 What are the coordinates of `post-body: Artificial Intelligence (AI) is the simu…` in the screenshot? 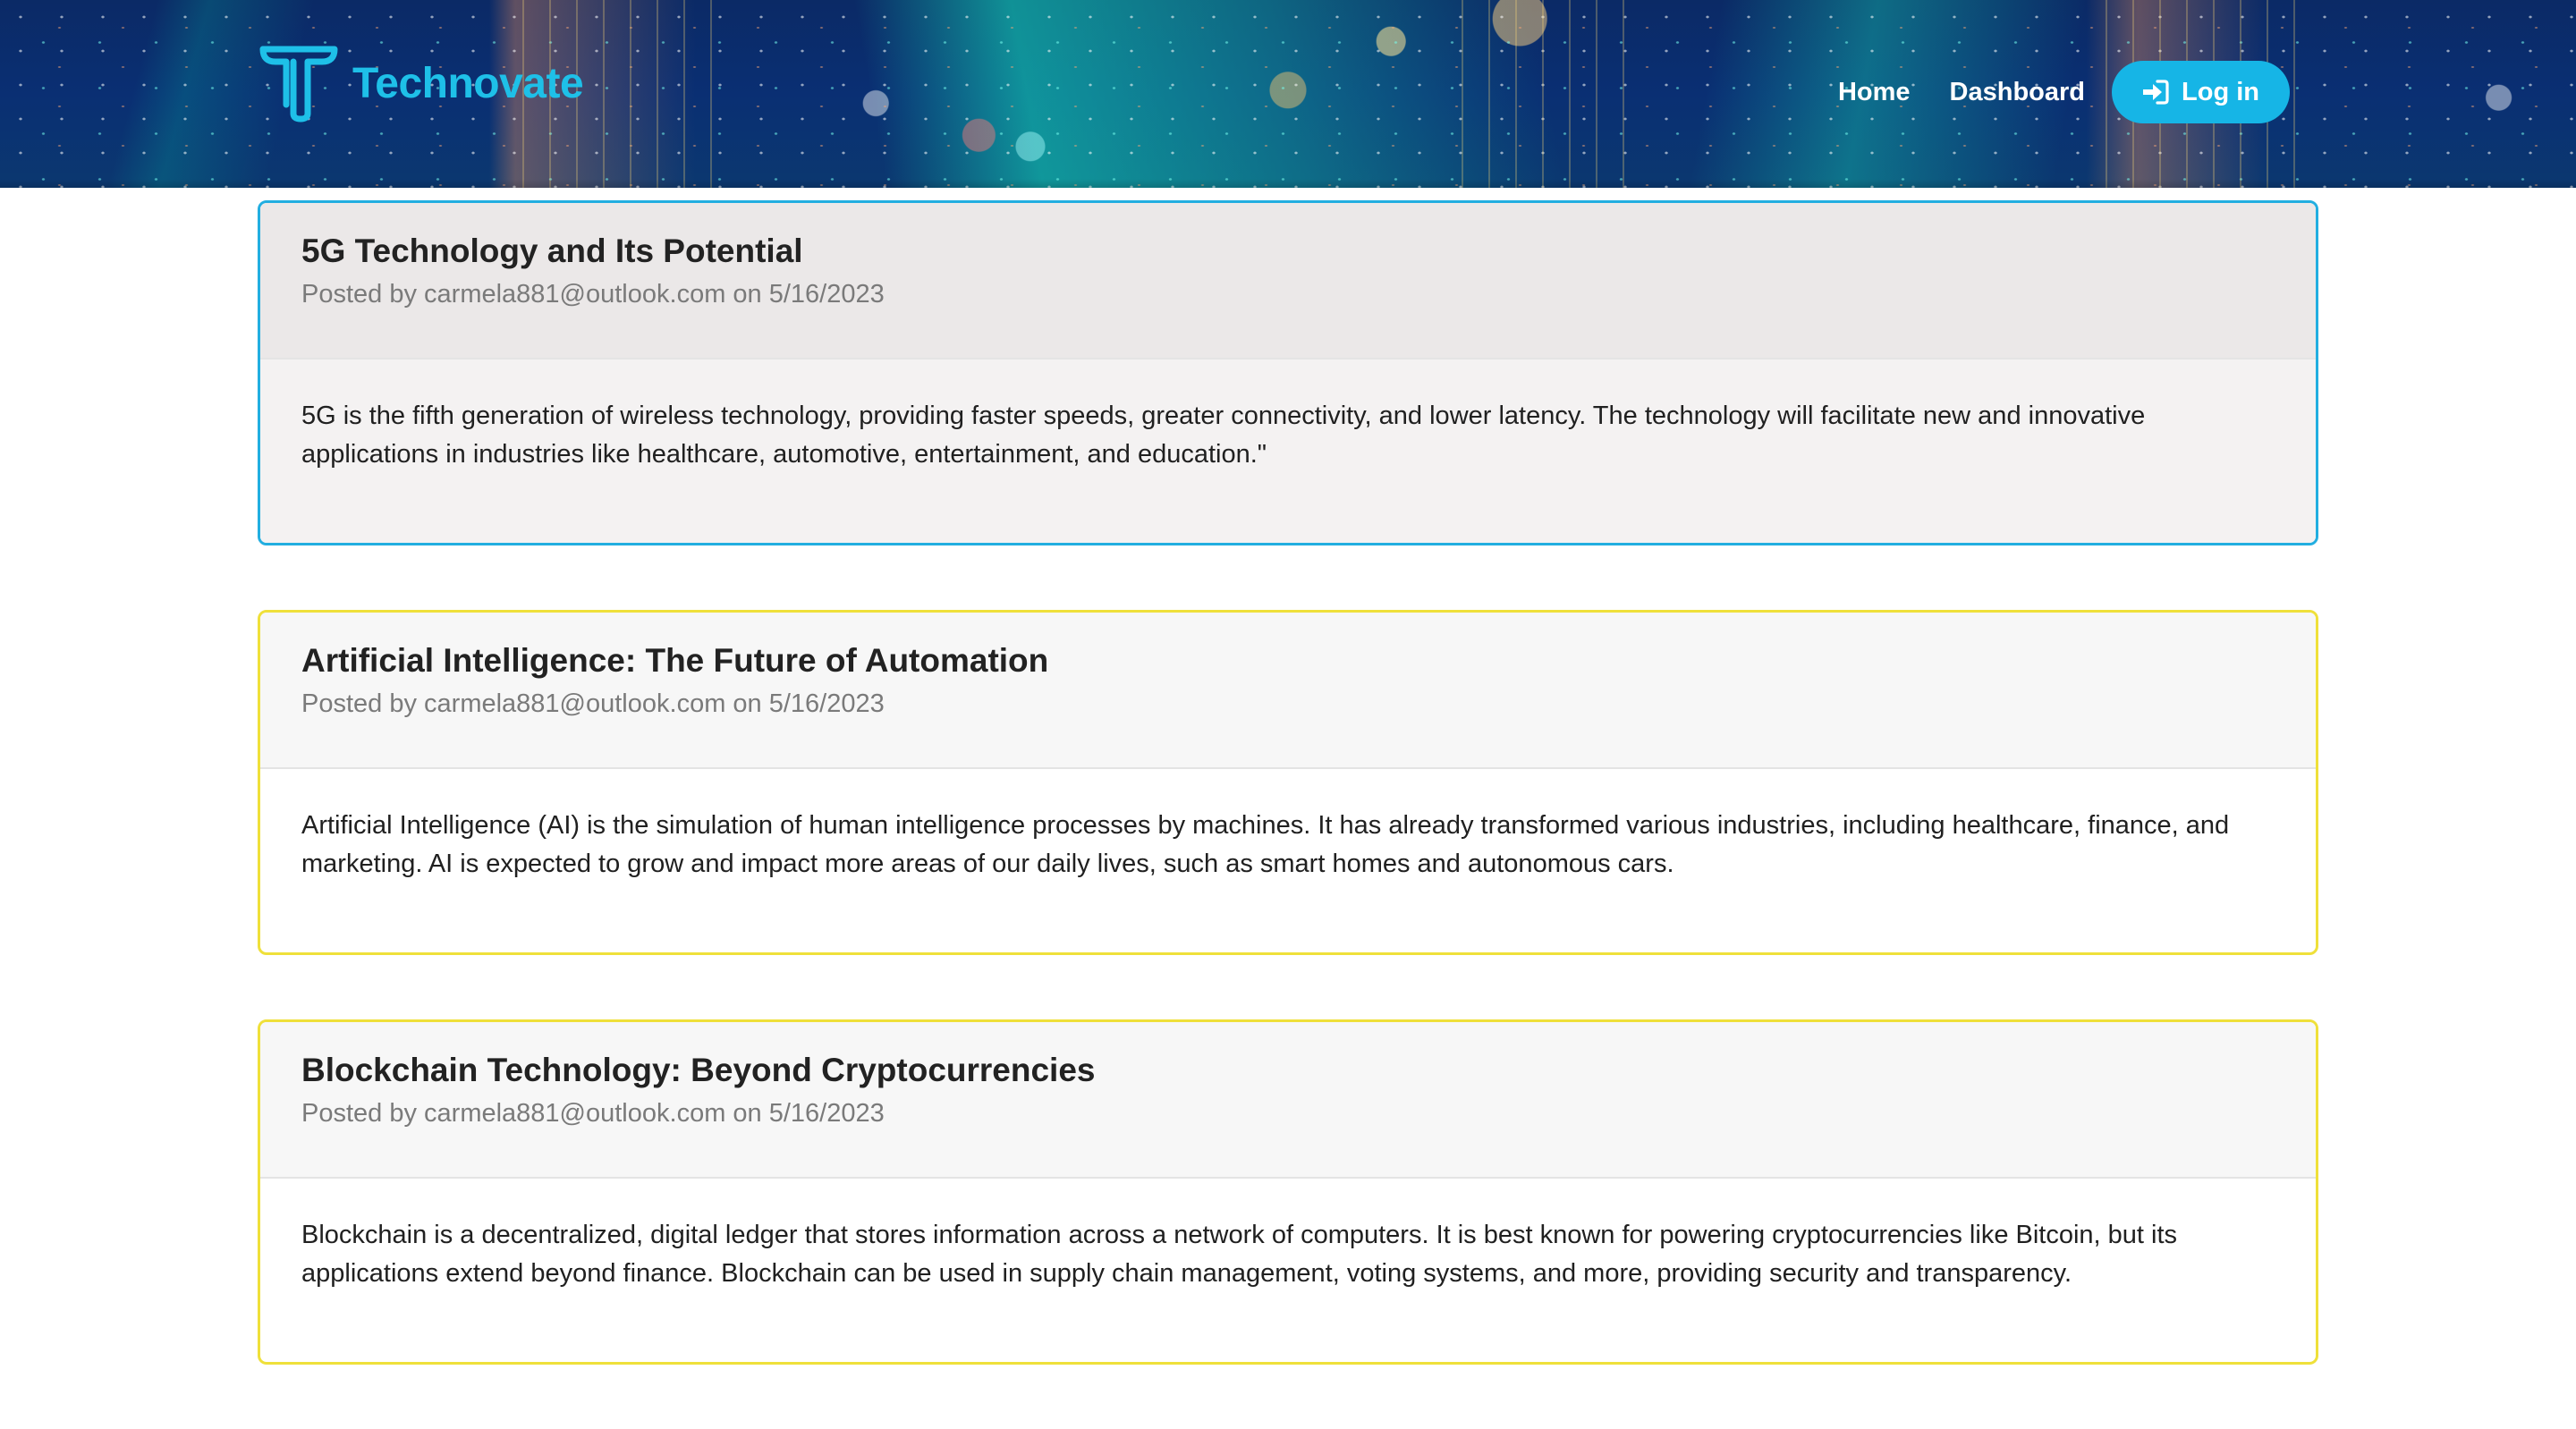 It's located at (1265, 844).